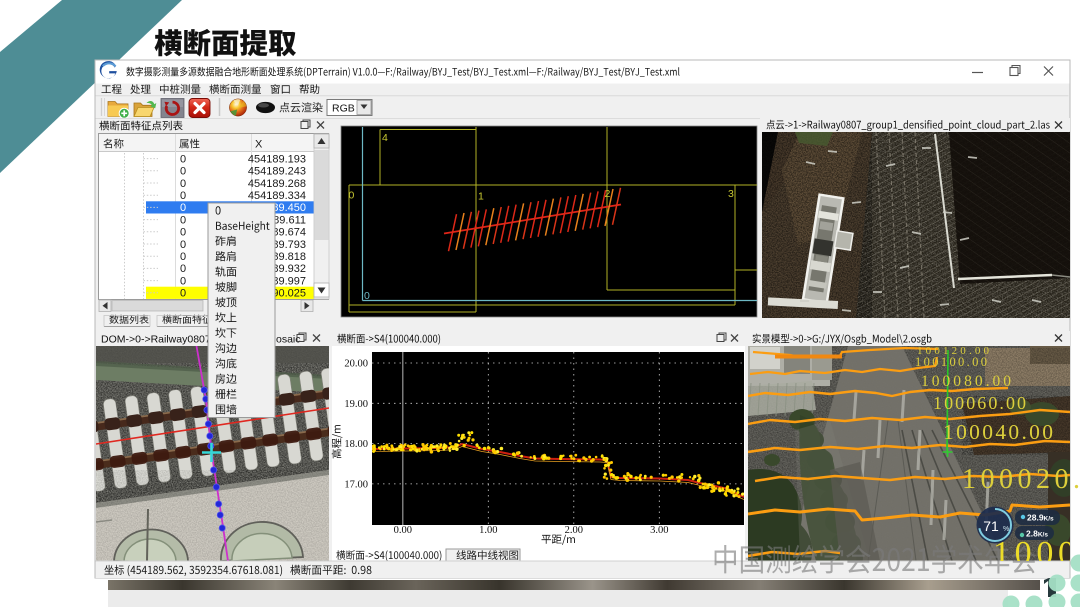 The width and height of the screenshot is (1080, 607). I want to click on svg-text: 1, so click(481, 197).